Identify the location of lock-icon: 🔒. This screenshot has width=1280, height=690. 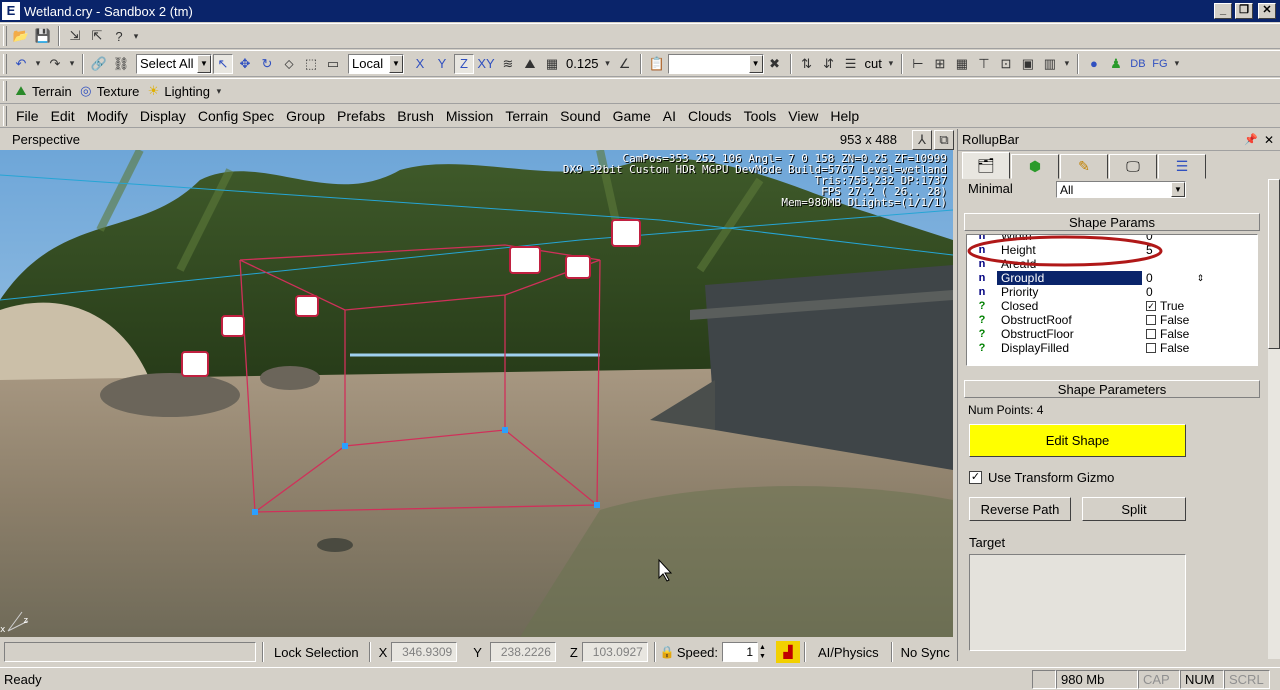
(667, 652).